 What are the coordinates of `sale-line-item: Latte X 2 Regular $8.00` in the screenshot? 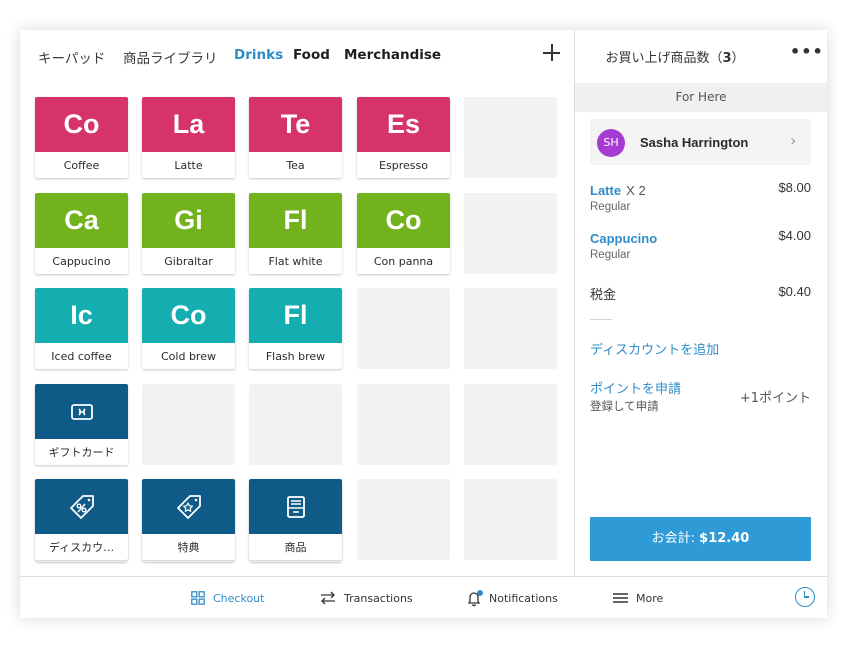 It's located at (700, 196).